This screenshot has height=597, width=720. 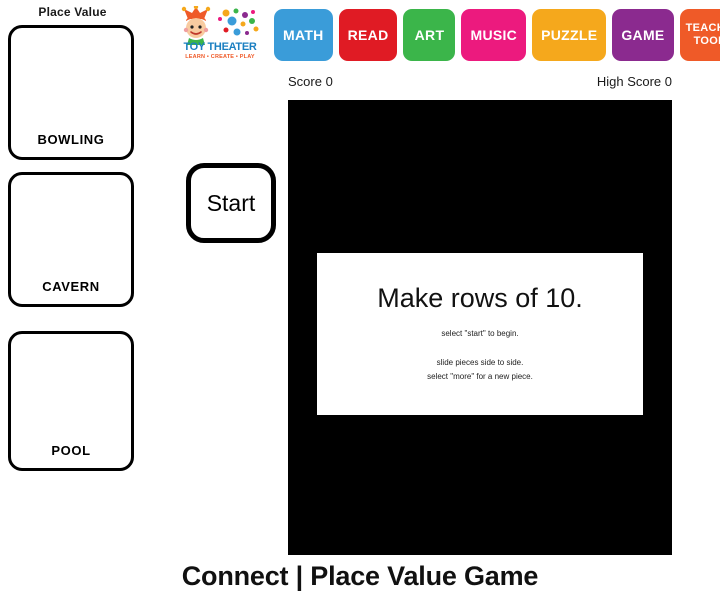 What do you see at coordinates (72, 12) in the screenshot?
I see `sidebar-heading: Place Value` at bounding box center [72, 12].